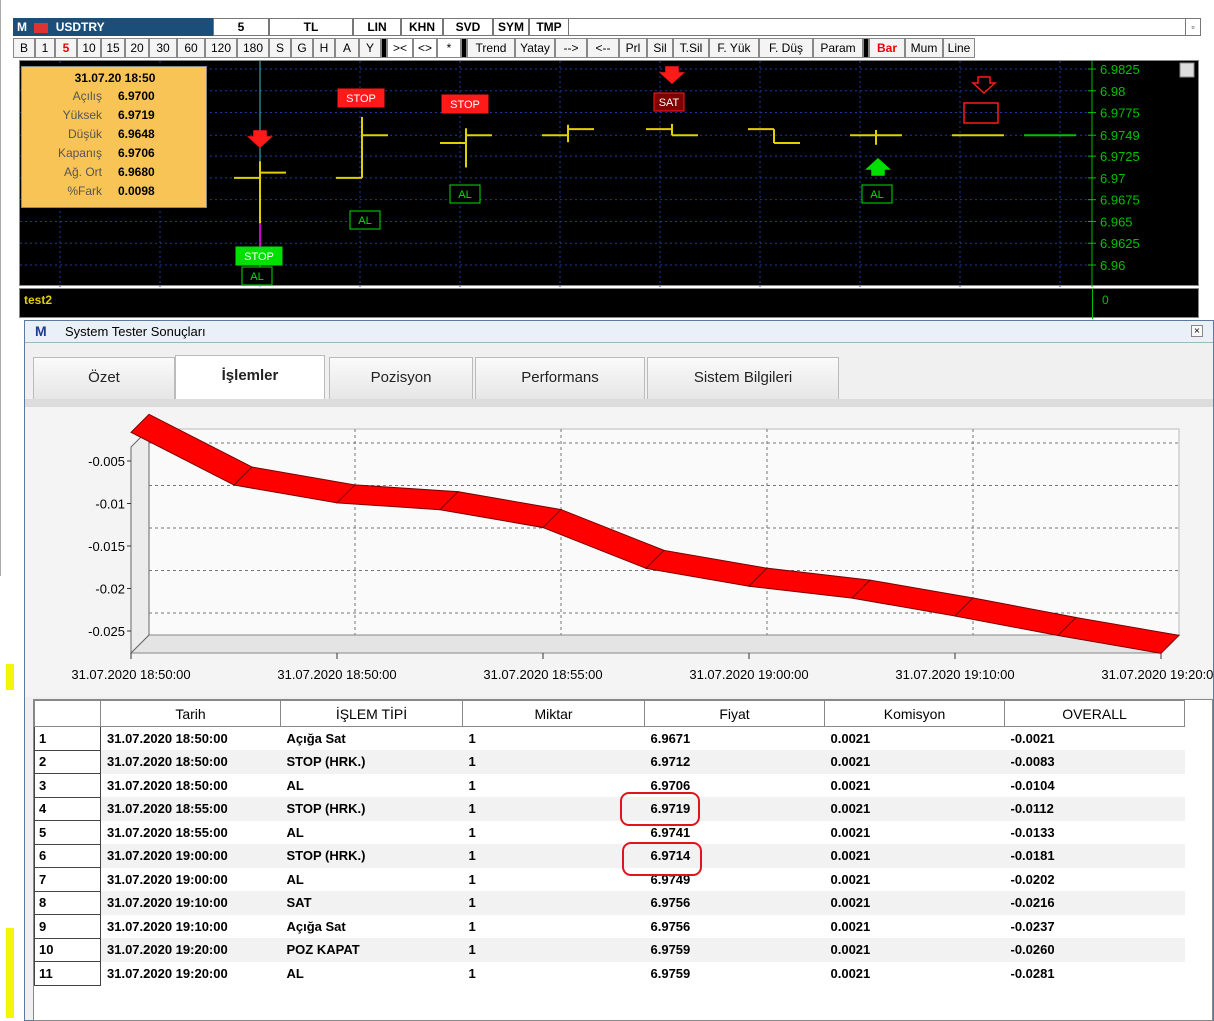 This screenshot has height=1021, width=1214. Describe the element at coordinates (1120, 69) in the screenshot. I see `price-axis-label: 6.9825` at that location.